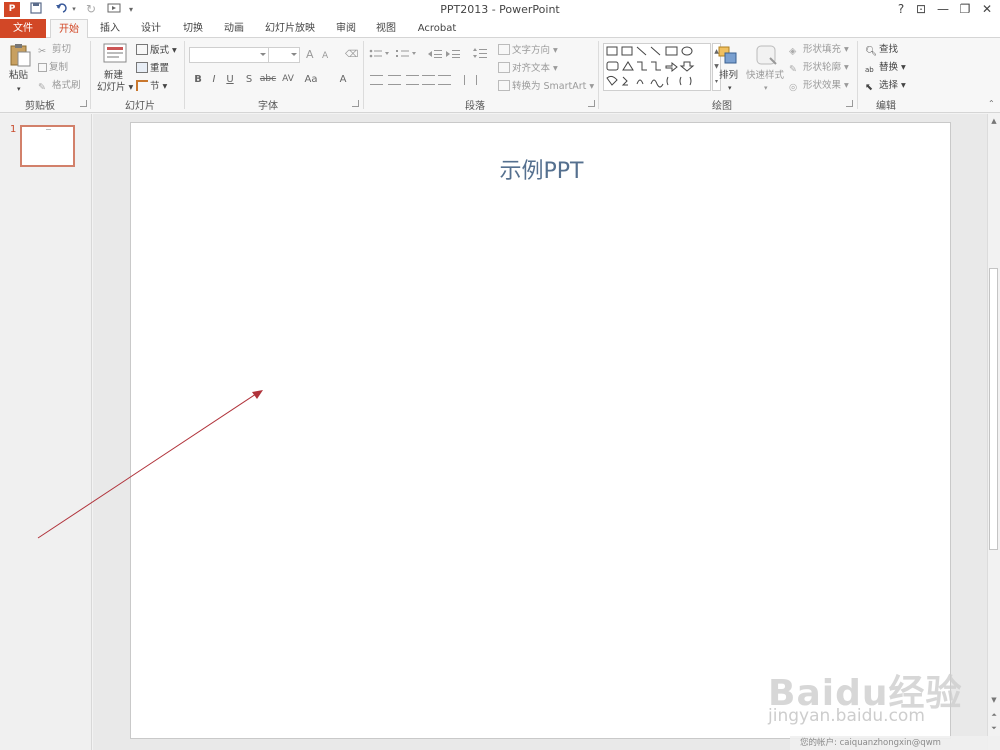  What do you see at coordinates (343, 79) in the screenshot?
I see `font-color-button: A` at bounding box center [343, 79].